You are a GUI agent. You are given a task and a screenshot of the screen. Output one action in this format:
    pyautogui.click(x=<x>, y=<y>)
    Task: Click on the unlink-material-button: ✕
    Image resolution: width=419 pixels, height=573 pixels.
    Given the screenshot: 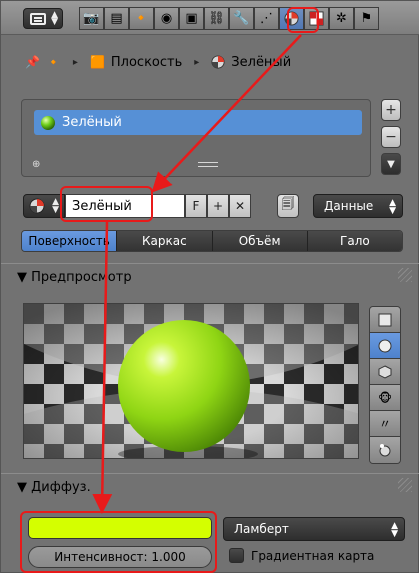 What is the action you would take?
    pyautogui.click(x=240, y=206)
    